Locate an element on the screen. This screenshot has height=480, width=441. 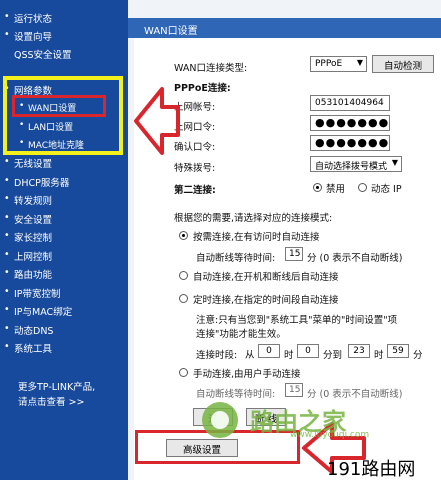
sidebar-item-security: 安全设置 is located at coordinates (28, 219).